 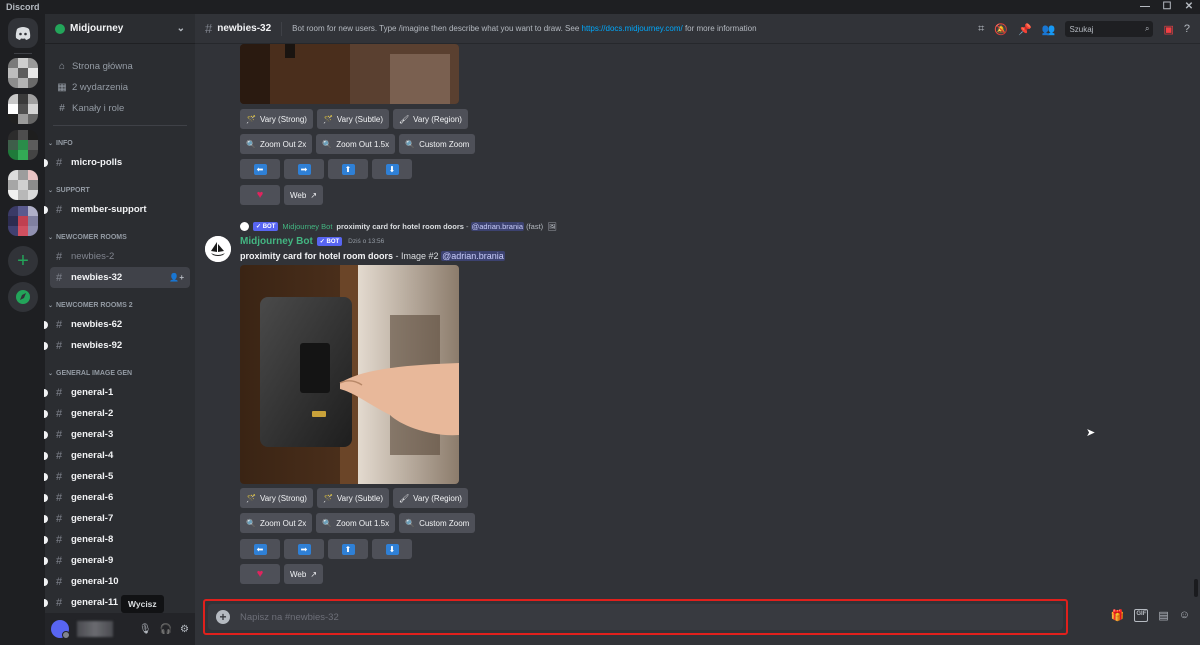 I want to click on message-input: + Napisz na #newbies-32, so click(x=635, y=617).